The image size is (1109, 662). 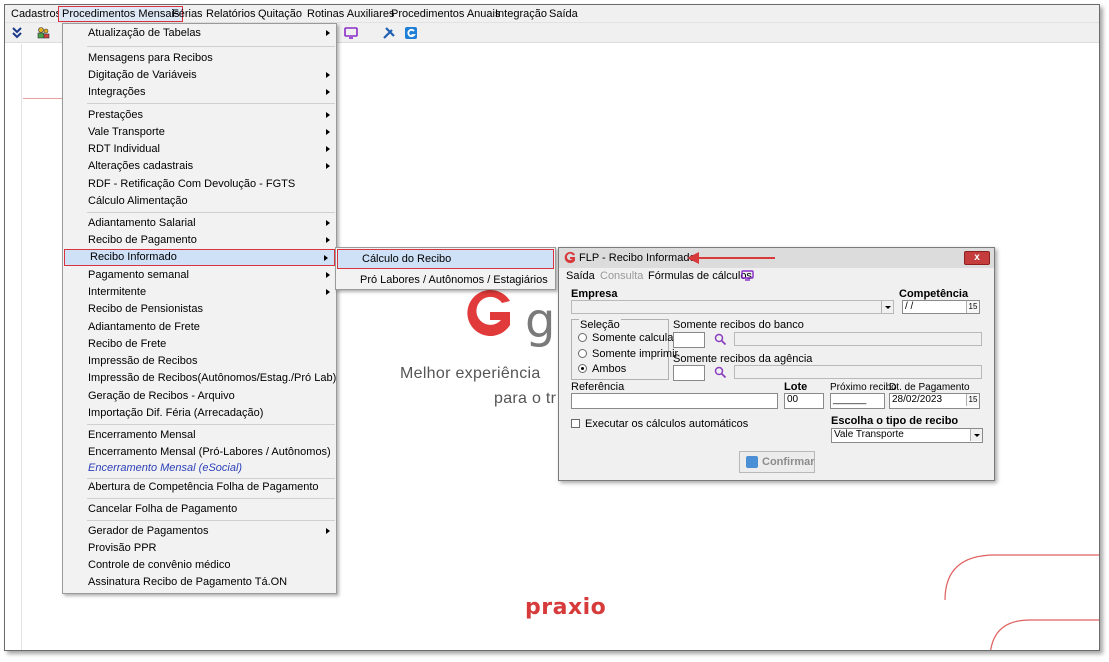 What do you see at coordinates (199, 92) in the screenshot?
I see `menu-item-integracoes: Integrações` at bounding box center [199, 92].